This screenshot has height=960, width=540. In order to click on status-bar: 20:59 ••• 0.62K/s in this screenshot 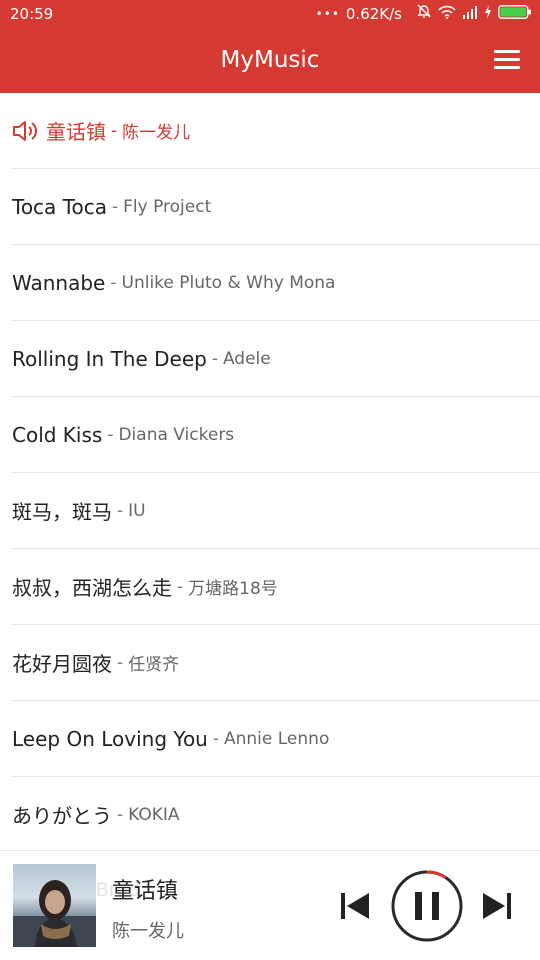, I will do `click(270, 14)`.